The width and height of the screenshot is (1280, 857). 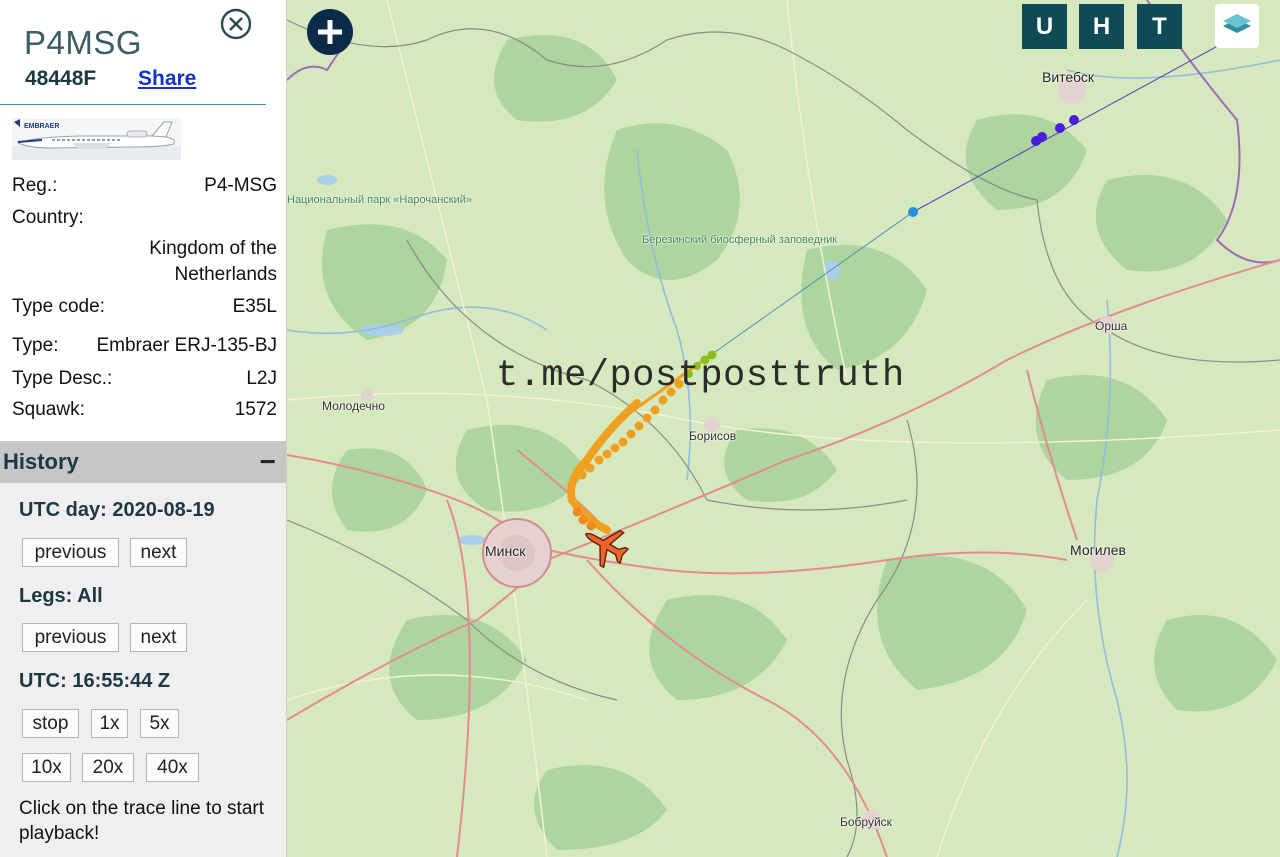 I want to click on collapse-icon: −, so click(x=268, y=462).